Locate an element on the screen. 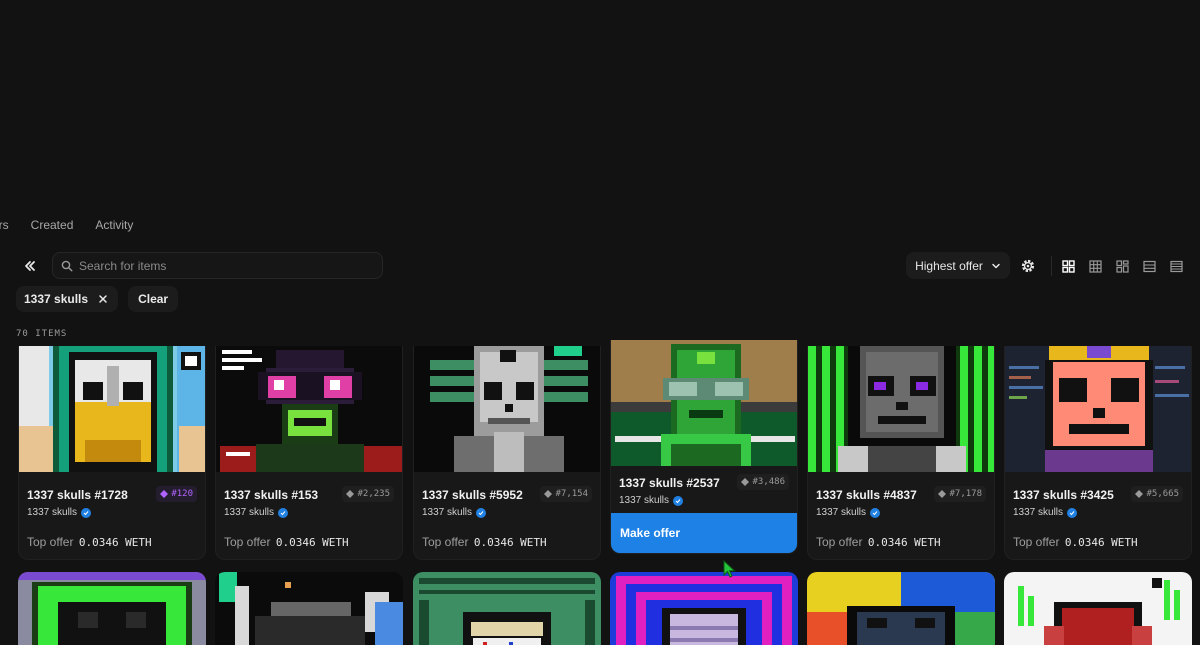 Image resolution: width=1200 pixels, height=645 pixels. rarity-rank-badge: #5,665 is located at coordinates (1157, 494).